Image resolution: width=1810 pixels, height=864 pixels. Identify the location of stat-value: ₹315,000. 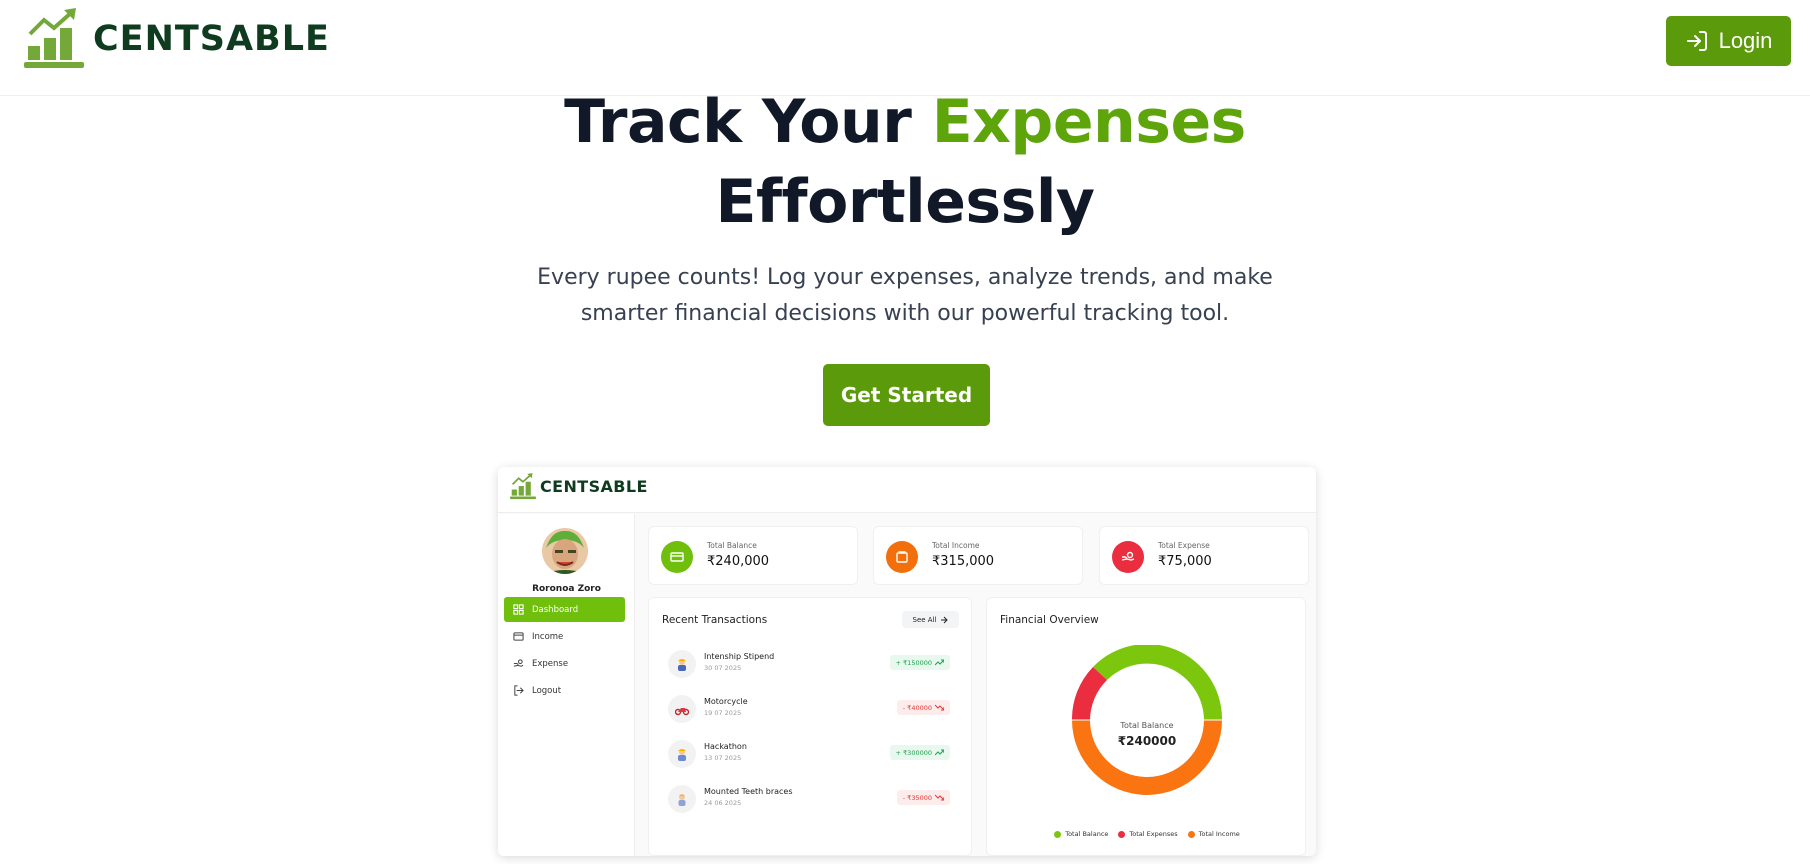
(963, 561).